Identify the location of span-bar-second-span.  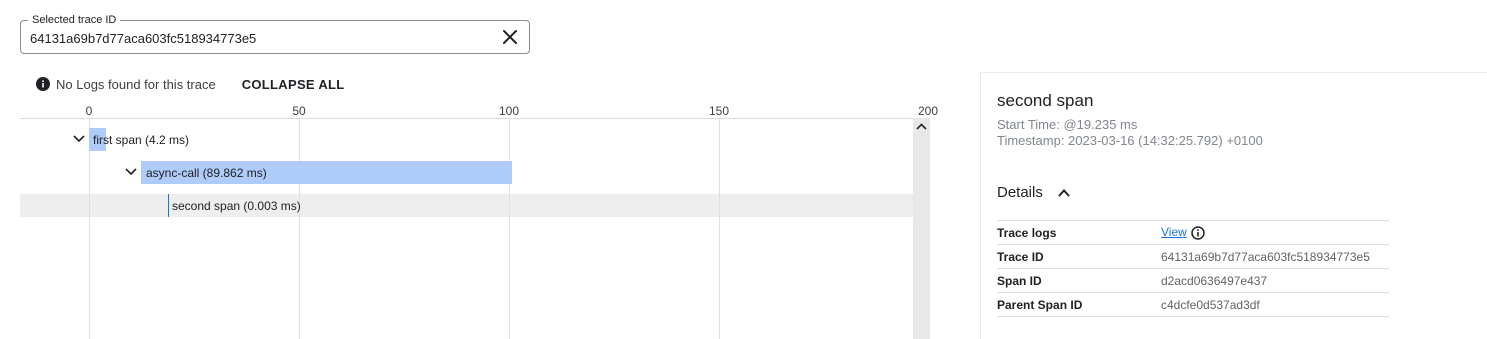
(168, 205).